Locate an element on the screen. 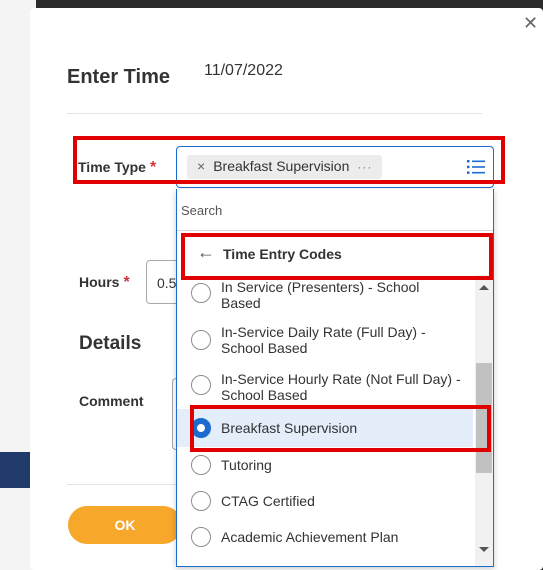 The width and height of the screenshot is (543, 570). time-type-field: × Breakfast Supervision ··· is located at coordinates (335, 167).